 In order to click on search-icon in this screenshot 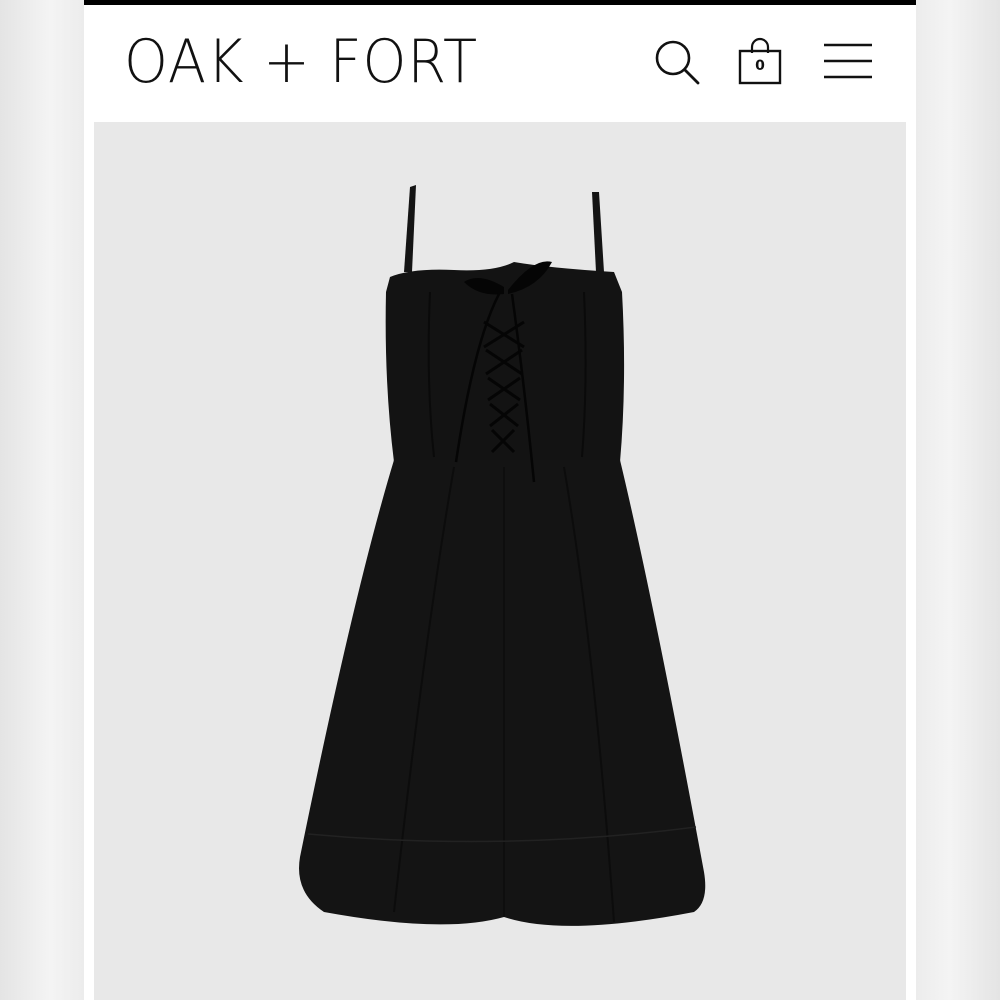, I will do `click(677, 62)`.